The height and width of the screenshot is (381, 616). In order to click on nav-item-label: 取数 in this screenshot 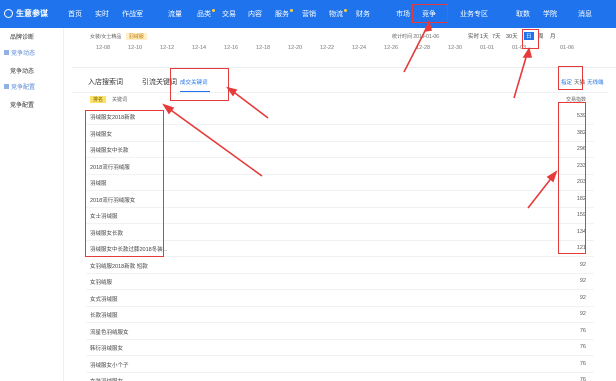, I will do `click(523, 14)`.